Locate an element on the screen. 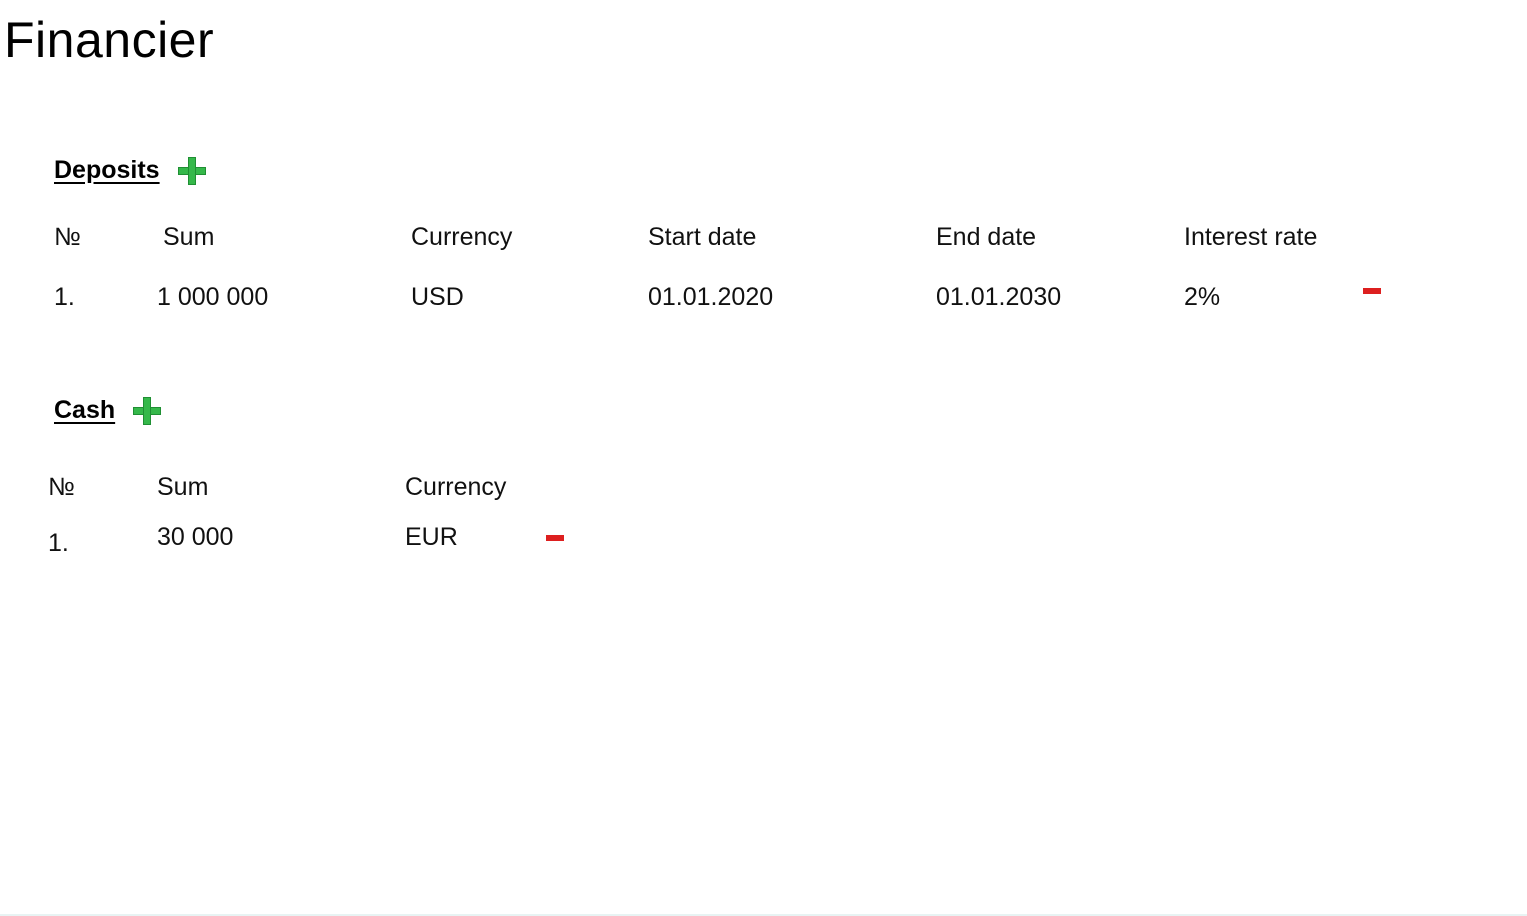 Image resolution: width=1527 pixels, height=916 pixels. cash-header-number: № is located at coordinates (61, 487).